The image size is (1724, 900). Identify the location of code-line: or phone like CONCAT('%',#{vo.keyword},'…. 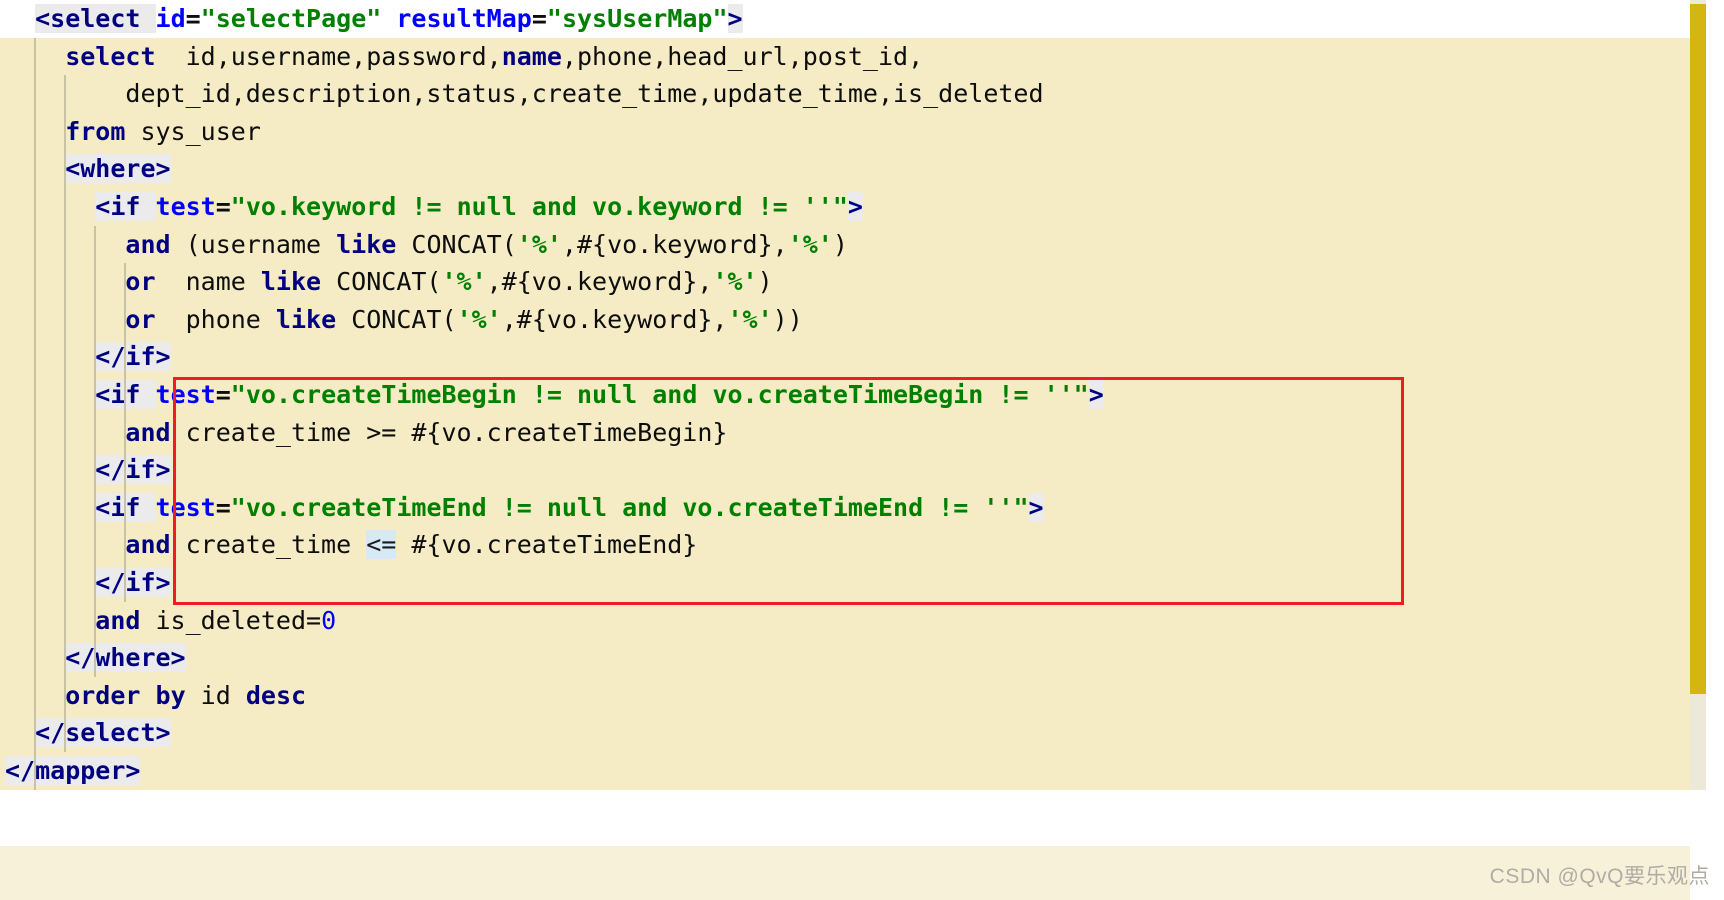
(845, 320).